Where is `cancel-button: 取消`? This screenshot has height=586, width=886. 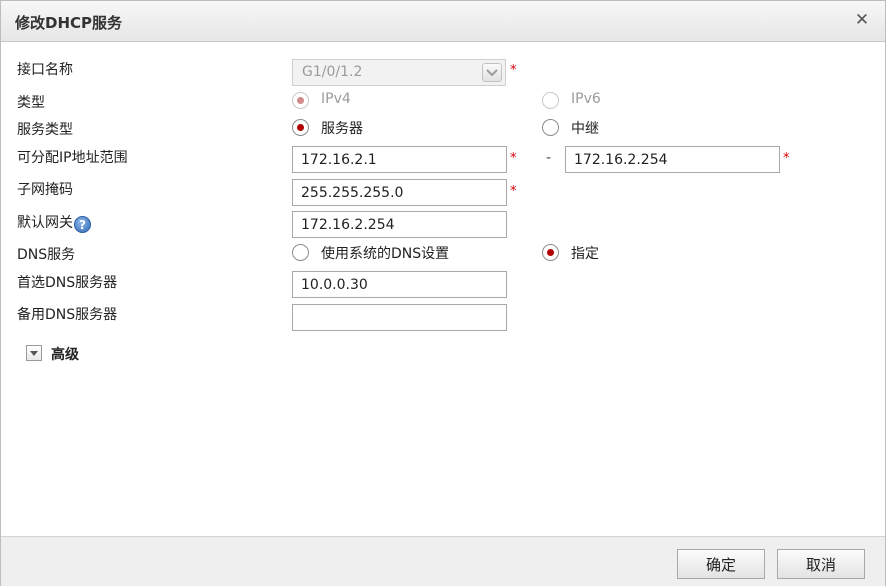 cancel-button: 取消 is located at coordinates (821, 564).